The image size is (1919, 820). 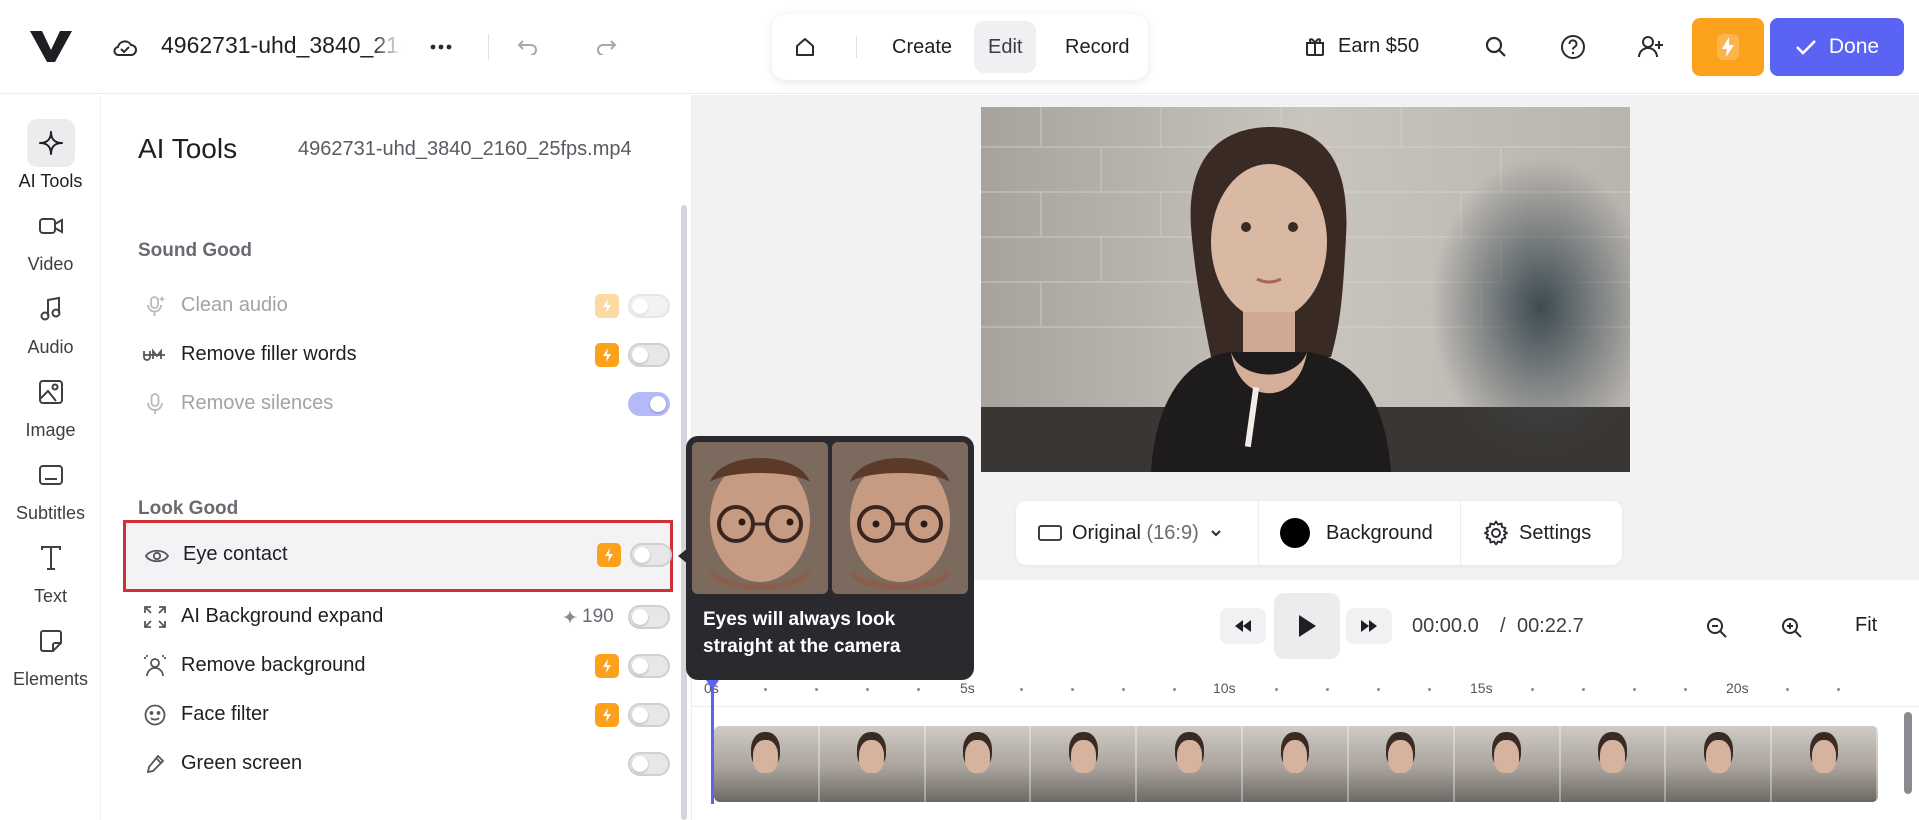 I want to click on cloud-saved-icon, so click(x=125, y=47).